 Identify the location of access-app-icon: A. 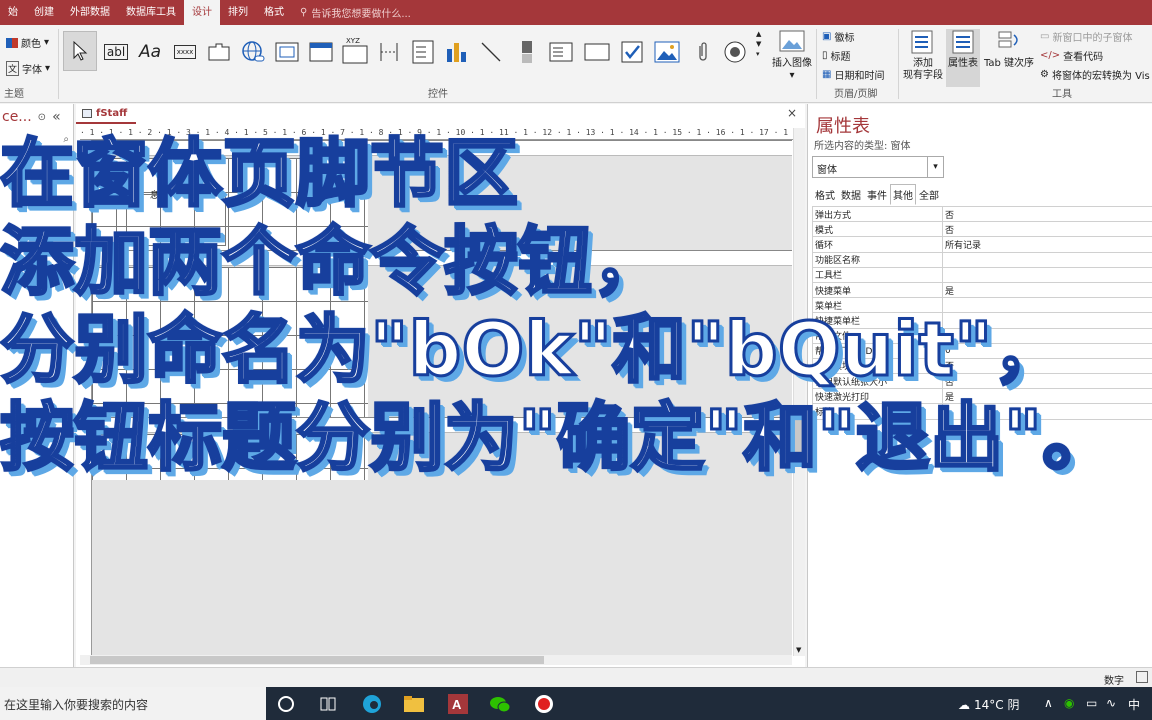
(458, 704).